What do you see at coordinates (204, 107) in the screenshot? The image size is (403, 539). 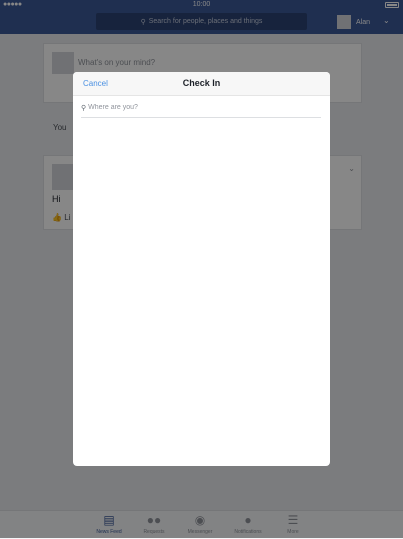 I see `place-search-input` at bounding box center [204, 107].